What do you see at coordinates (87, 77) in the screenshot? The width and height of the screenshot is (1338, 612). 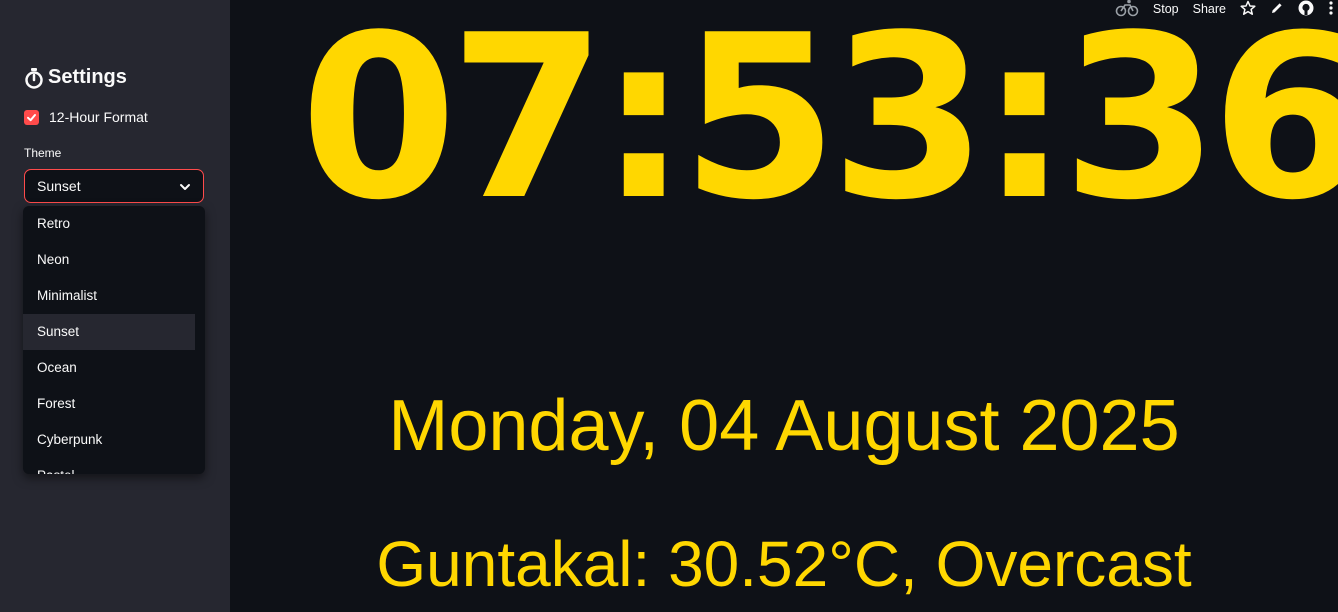 I see `sidebar-title-text: Settings` at bounding box center [87, 77].